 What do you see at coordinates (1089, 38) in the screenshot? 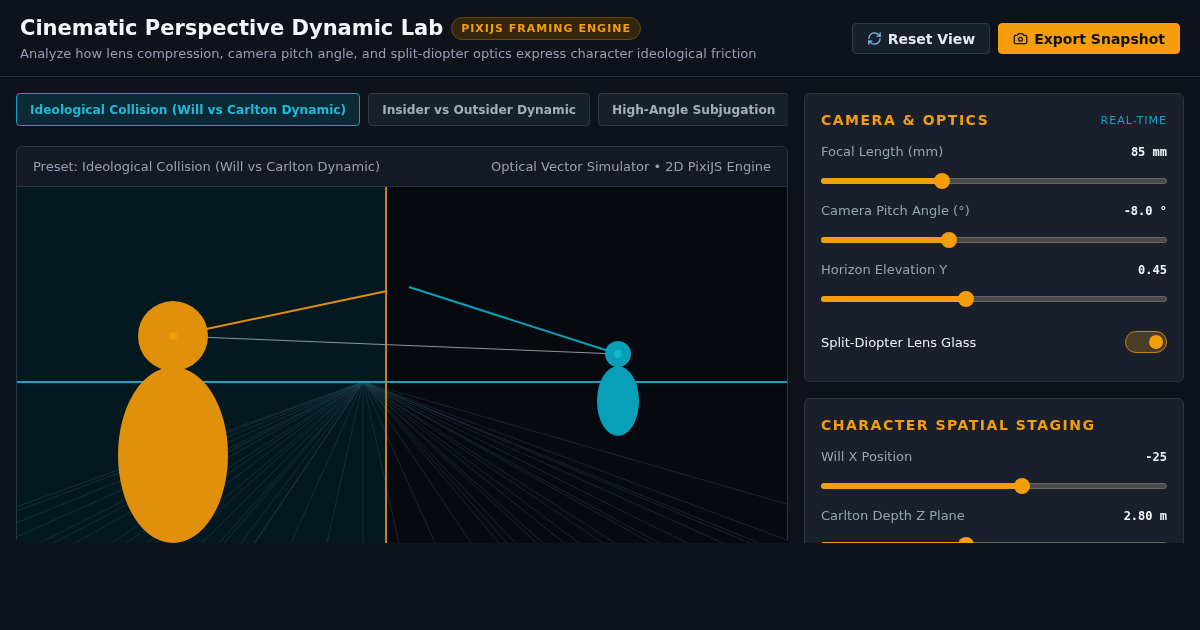
I see `export-button: Export Snapshot` at bounding box center [1089, 38].